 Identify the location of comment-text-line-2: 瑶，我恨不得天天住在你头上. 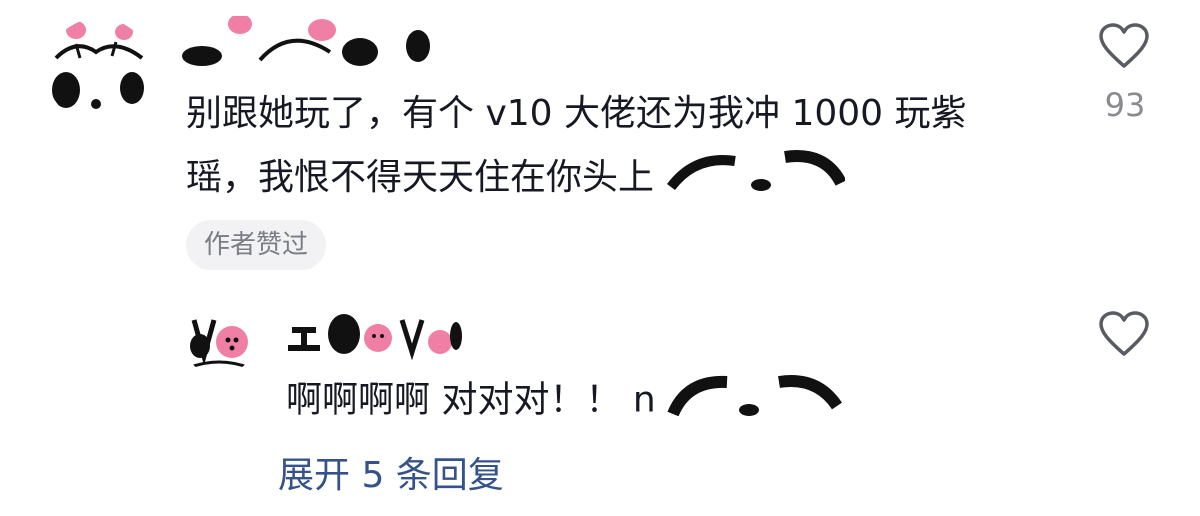
(626, 179).